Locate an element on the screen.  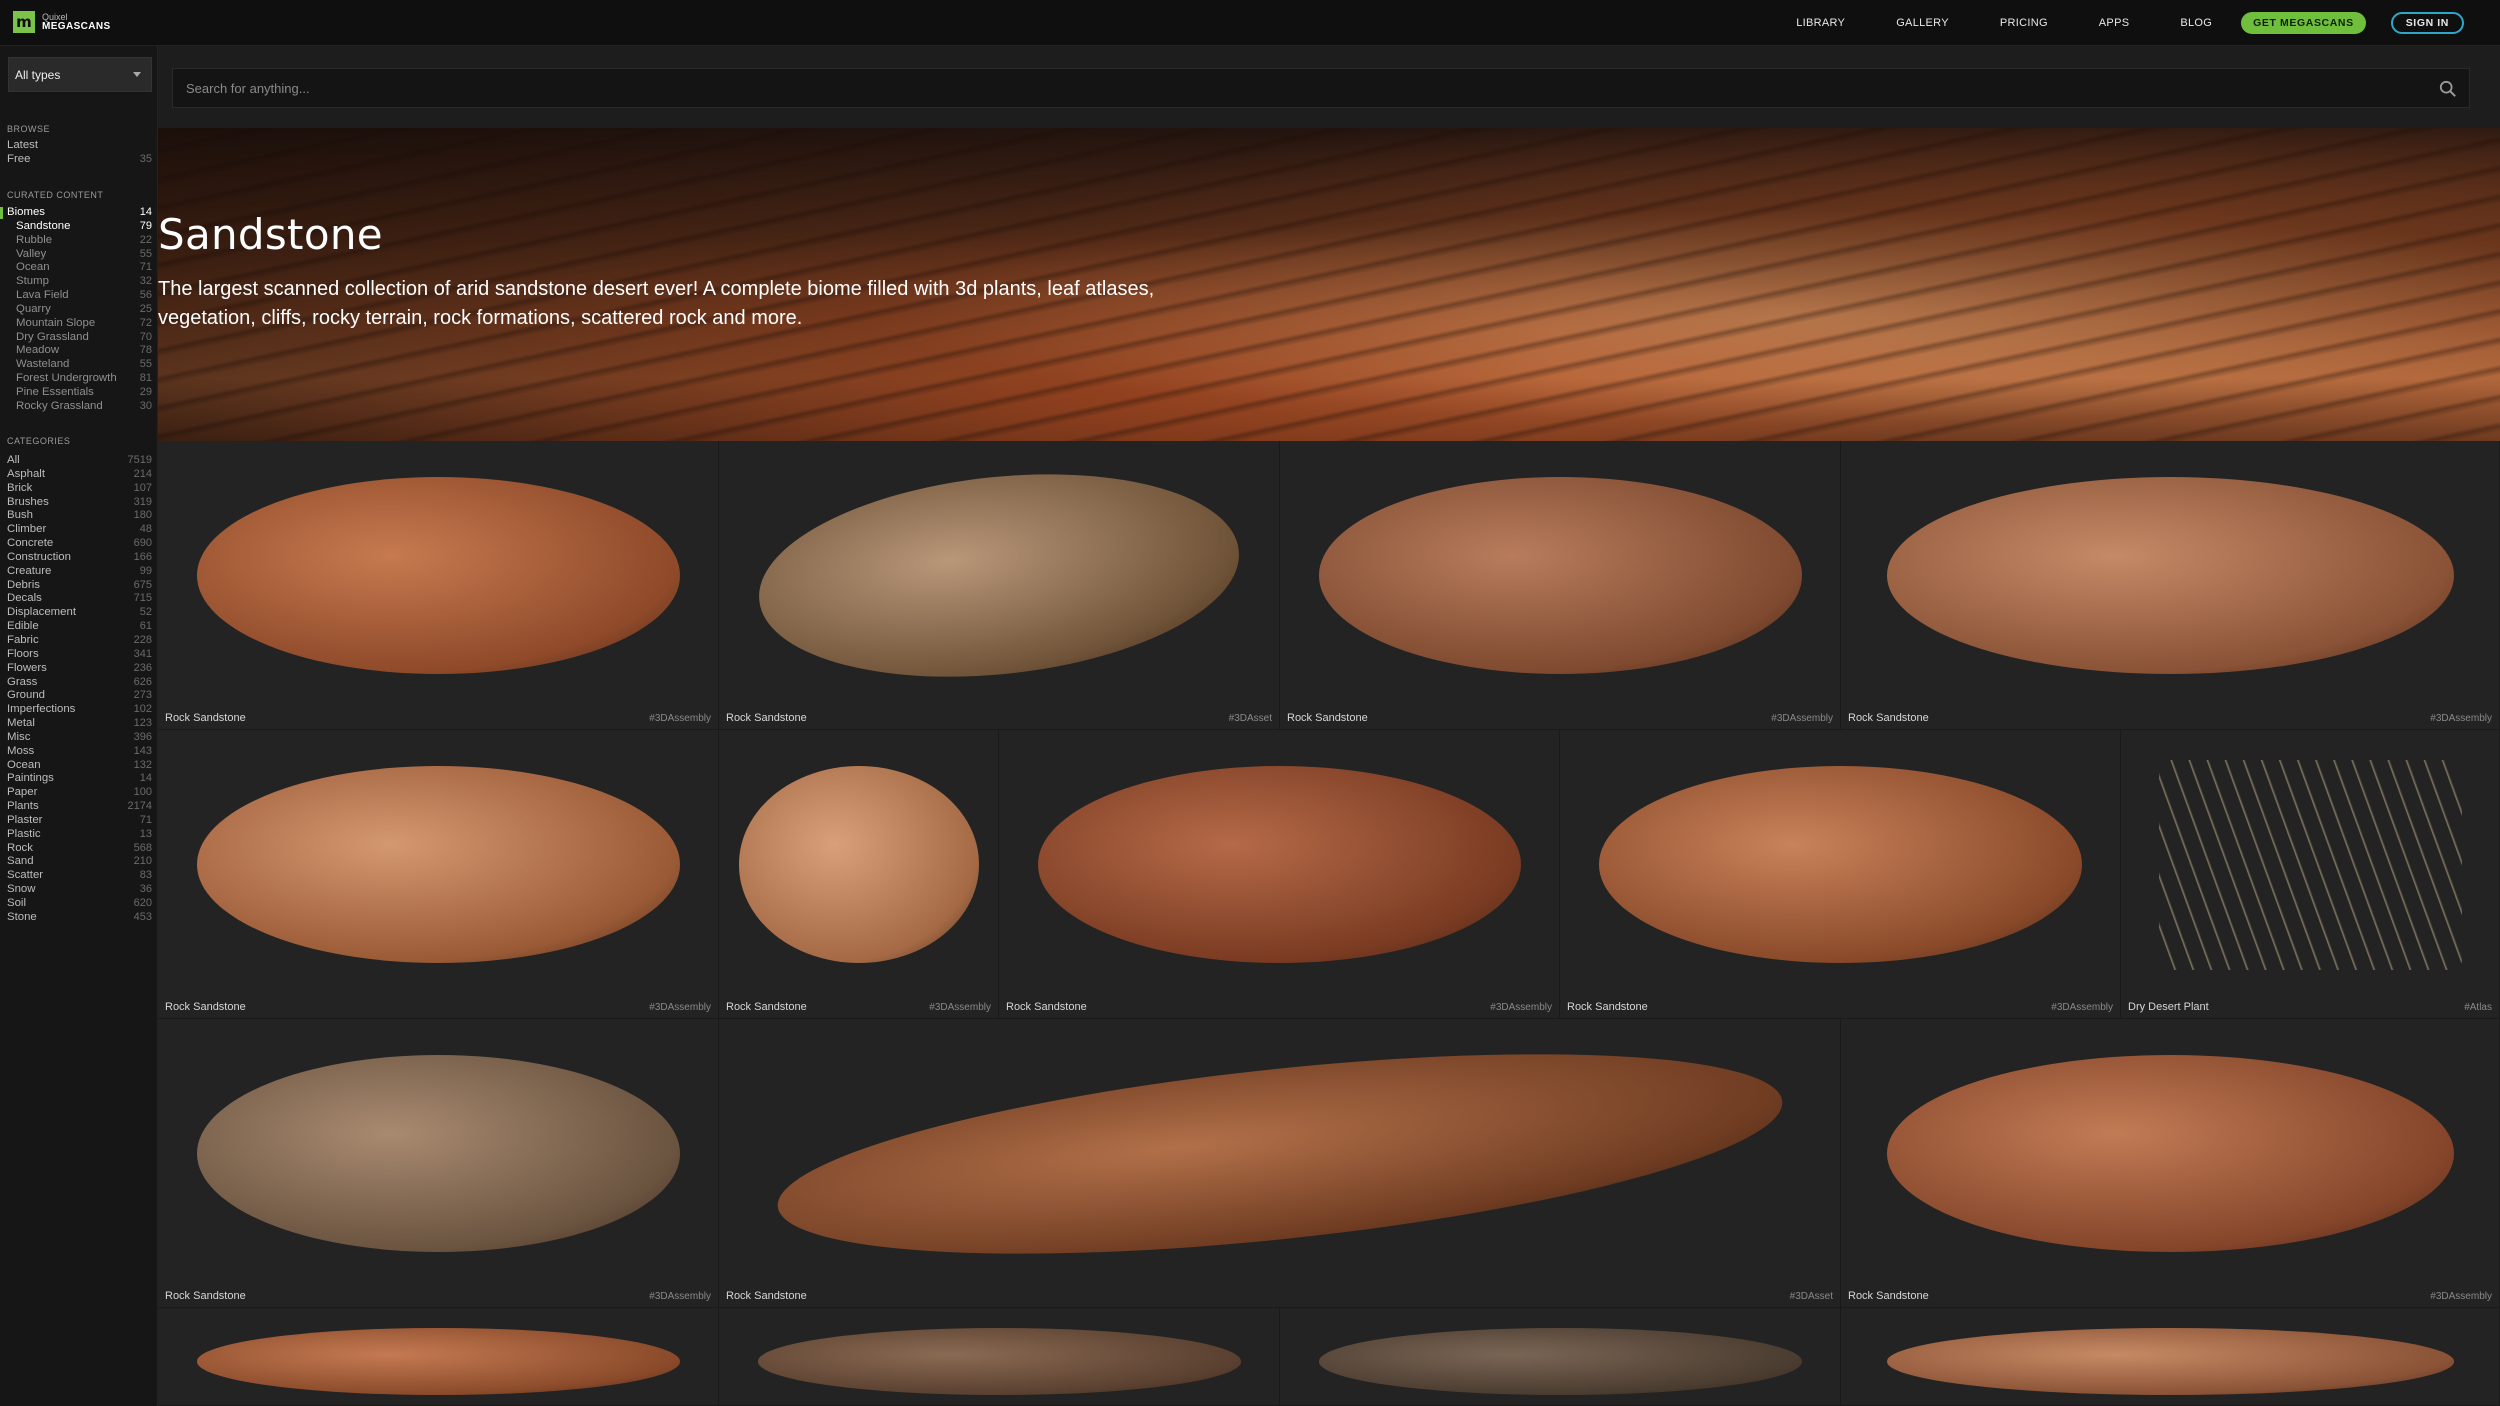
category-item: Snow 36 is located at coordinates (78, 890).